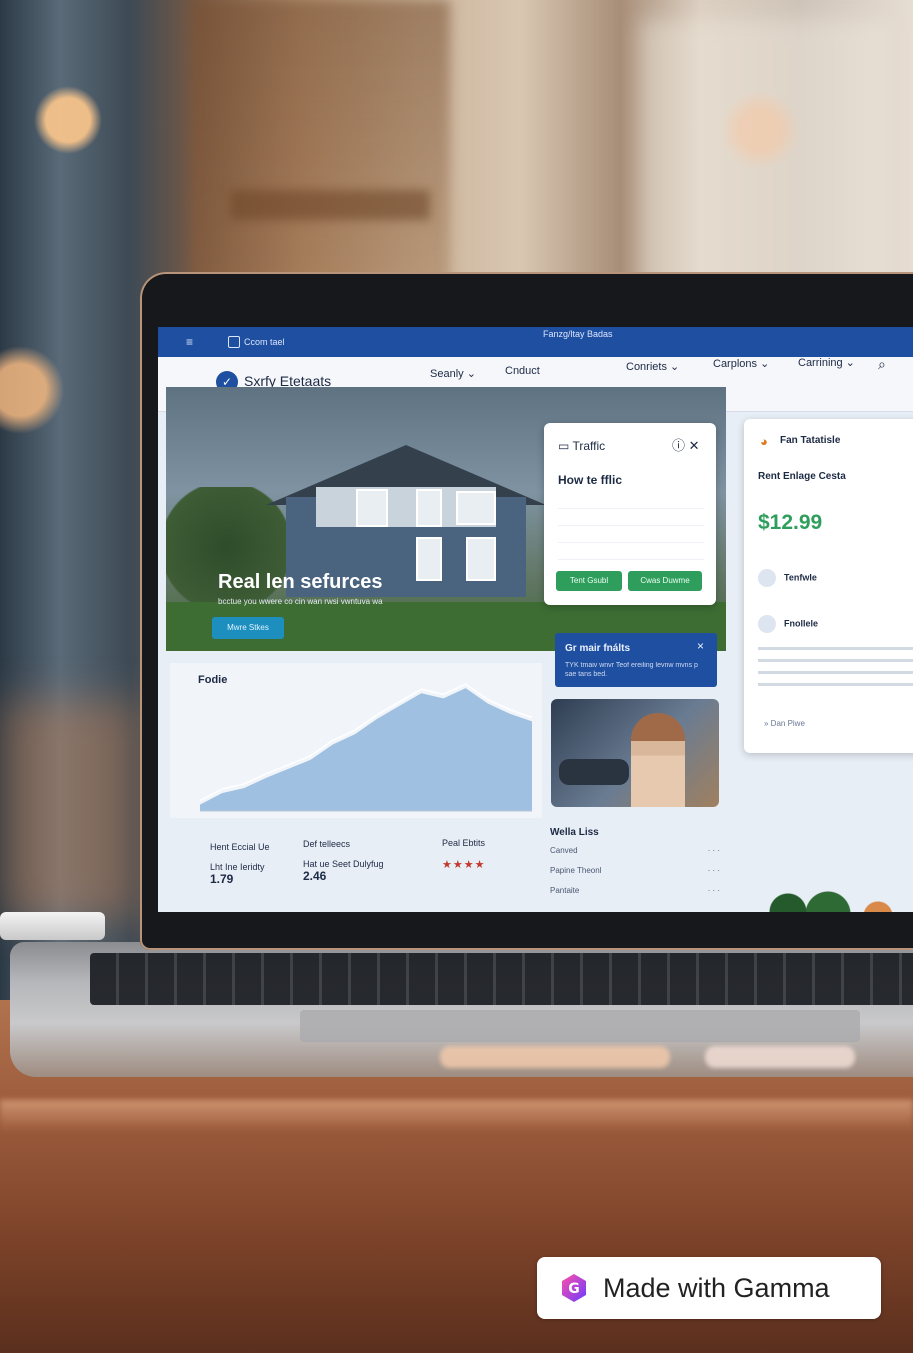 The image size is (913, 1353). I want to click on hero-cta-button: Mwre Stkes, so click(248, 628).